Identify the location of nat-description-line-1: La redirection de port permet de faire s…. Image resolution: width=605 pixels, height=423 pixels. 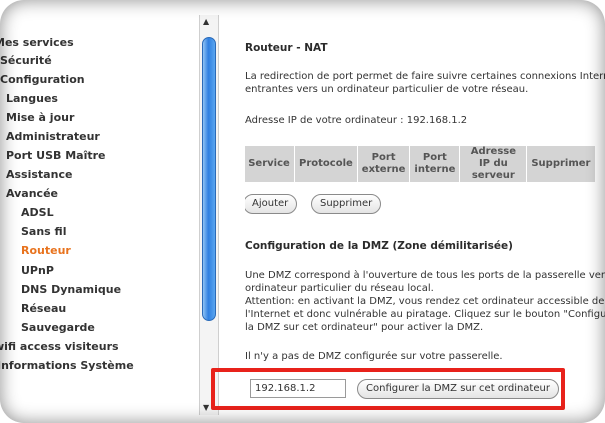
(425, 76).